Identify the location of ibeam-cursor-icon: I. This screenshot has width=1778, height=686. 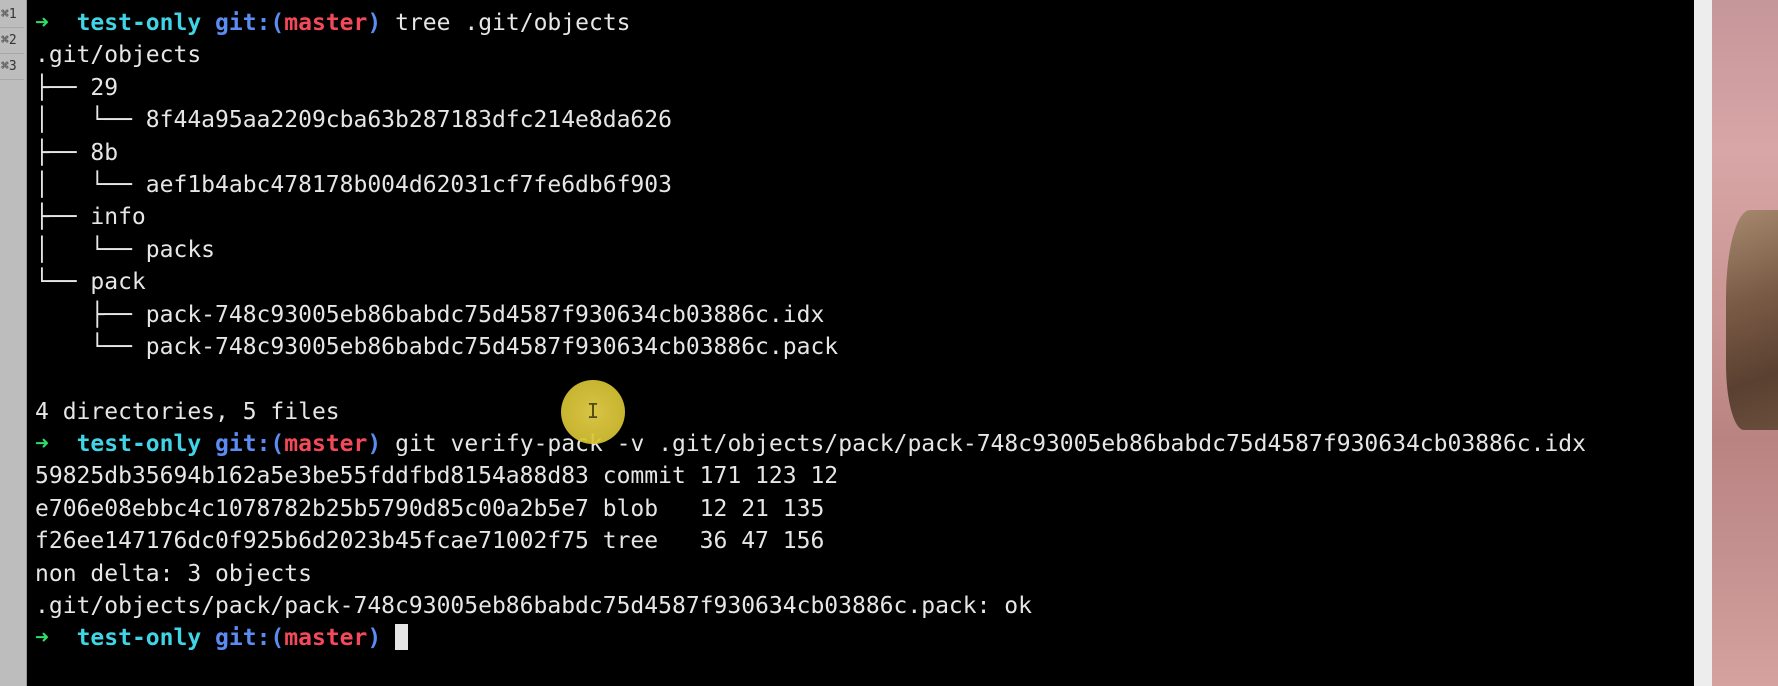
(593, 411).